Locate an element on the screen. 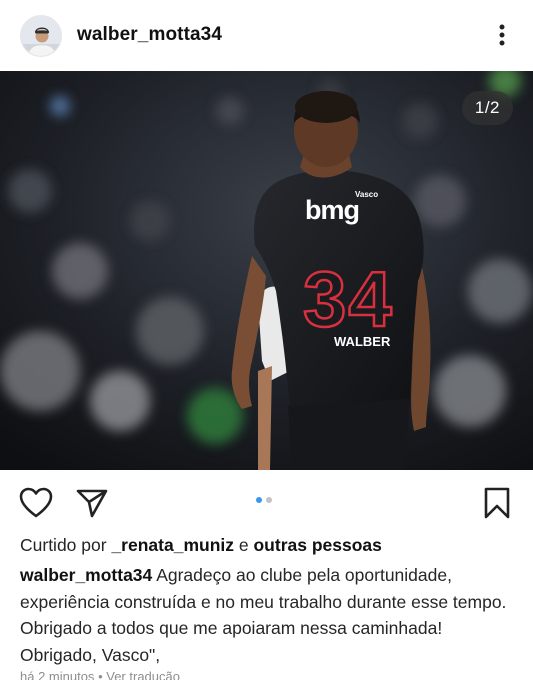  likes-others: outras pessoas is located at coordinates (317, 545).